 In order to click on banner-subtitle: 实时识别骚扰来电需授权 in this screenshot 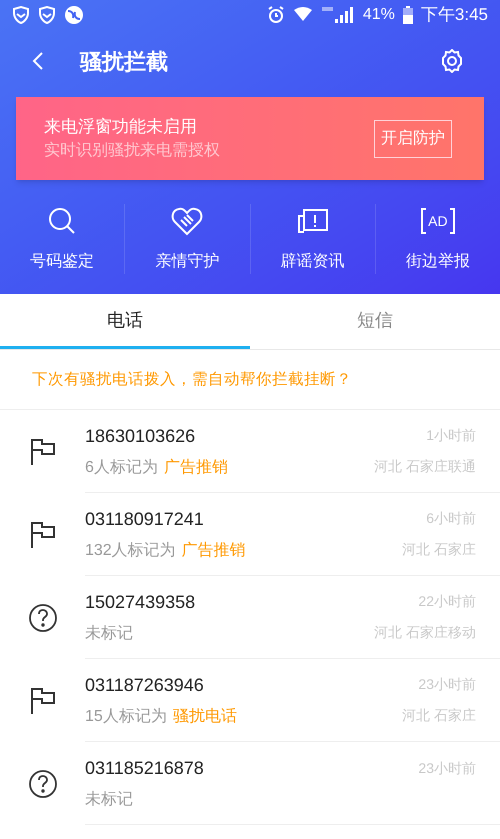, I will do `click(132, 151)`.